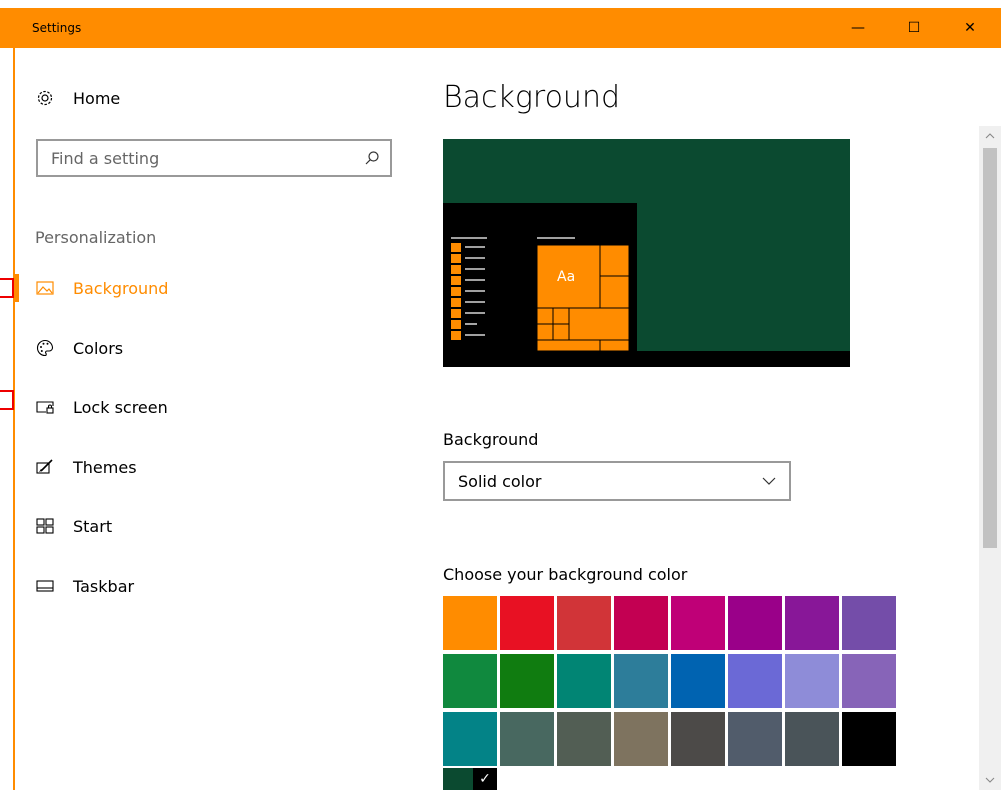 The image size is (1001, 790). I want to click on sidebar-item-start: Start, so click(212, 526).